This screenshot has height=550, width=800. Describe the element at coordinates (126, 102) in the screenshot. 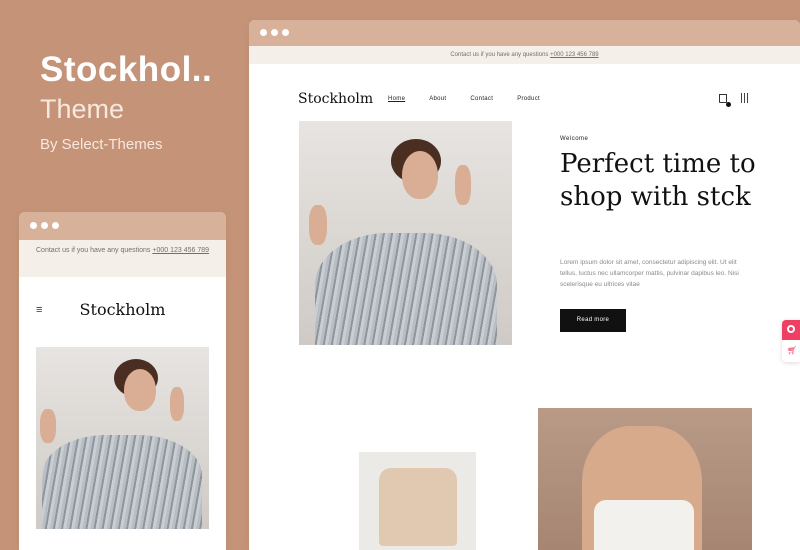

I see `promo-panel: Stockhol.. Theme By Select-Themes` at that location.